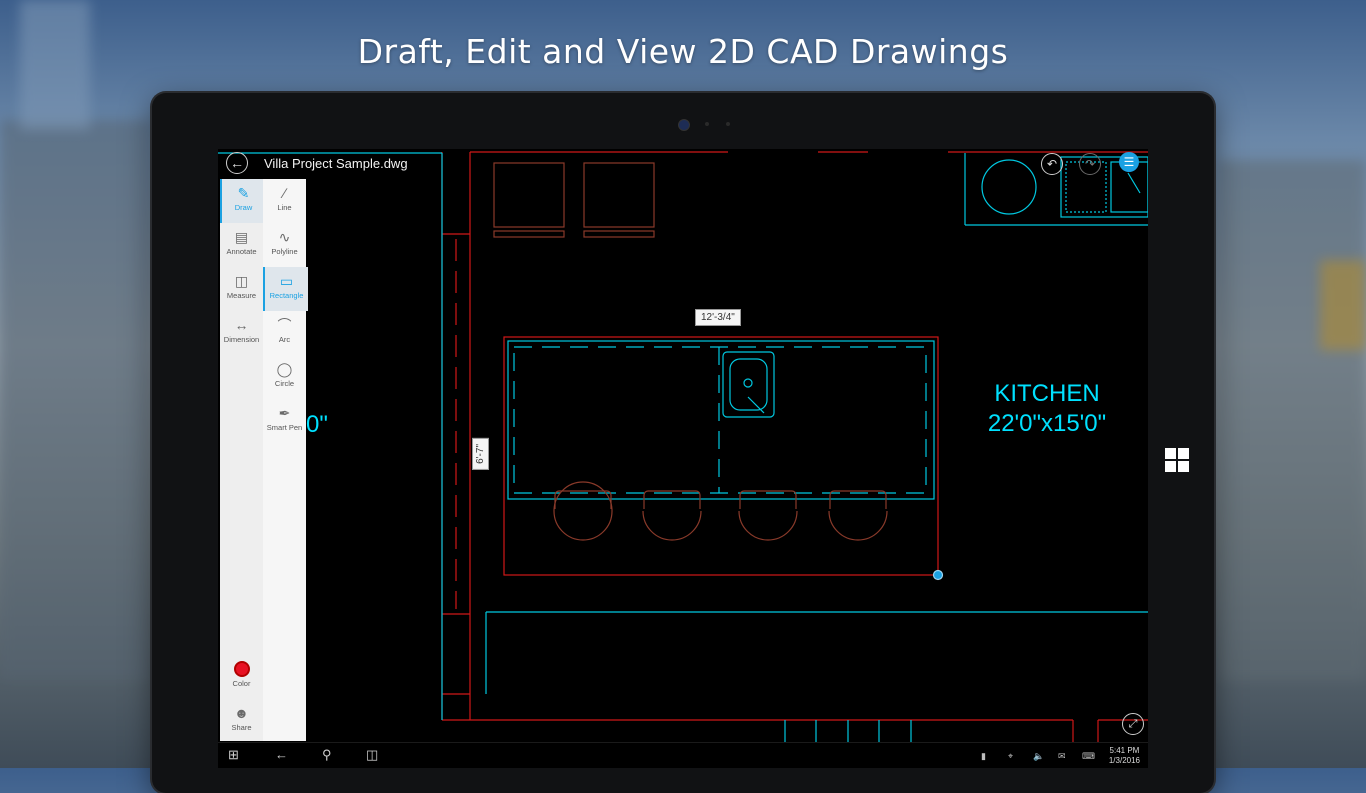 Image resolution: width=1366 pixels, height=793 pixels. Describe the element at coordinates (241, 281) in the screenshot. I see `measure-icon: ◫` at that location.